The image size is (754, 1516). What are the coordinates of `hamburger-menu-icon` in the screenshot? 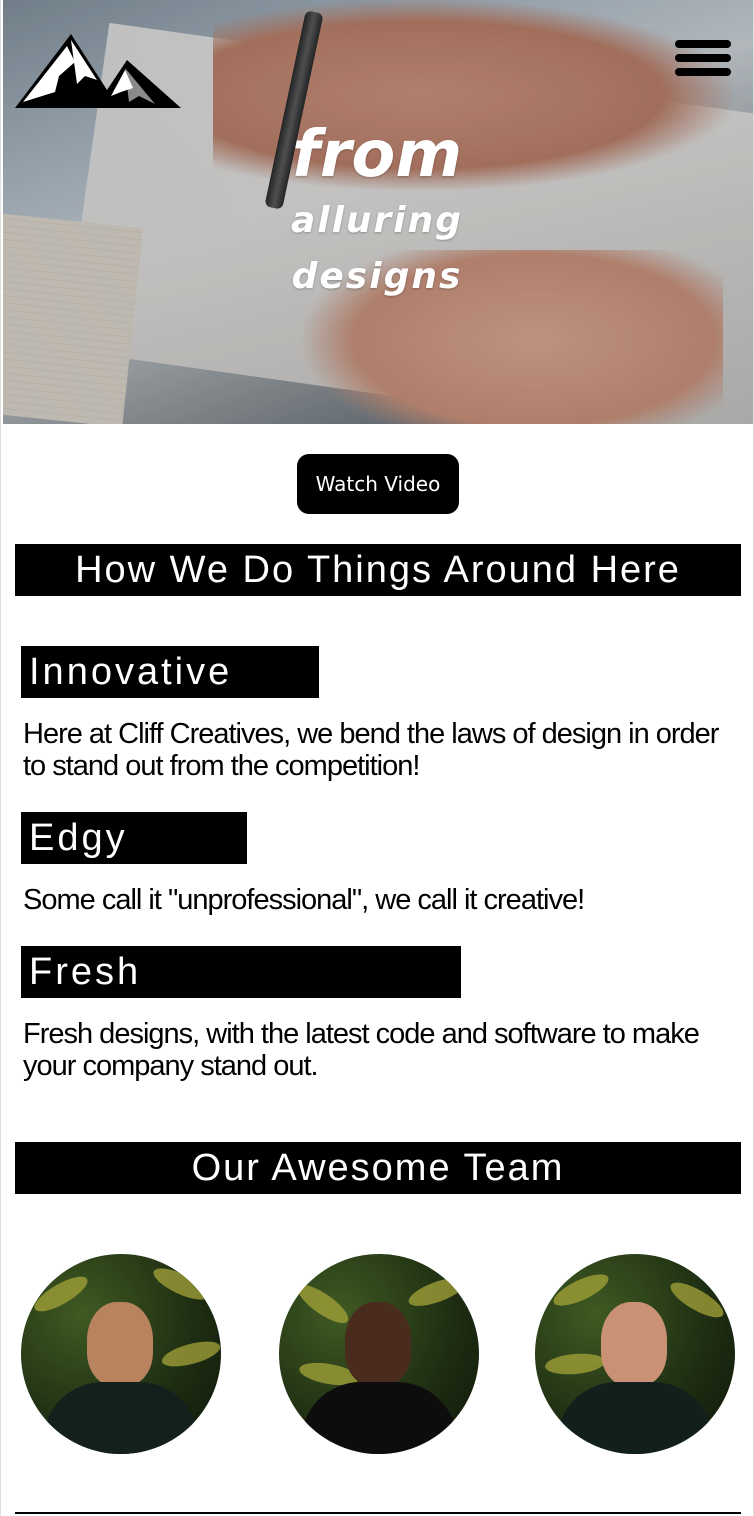 It's located at (703, 61).